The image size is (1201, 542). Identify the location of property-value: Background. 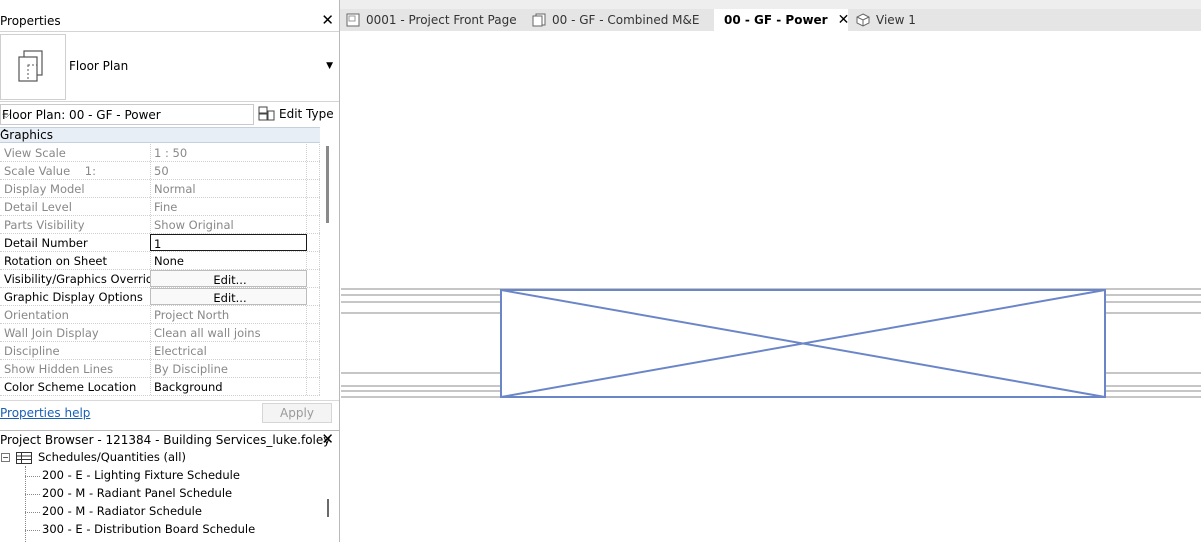
(228, 386).